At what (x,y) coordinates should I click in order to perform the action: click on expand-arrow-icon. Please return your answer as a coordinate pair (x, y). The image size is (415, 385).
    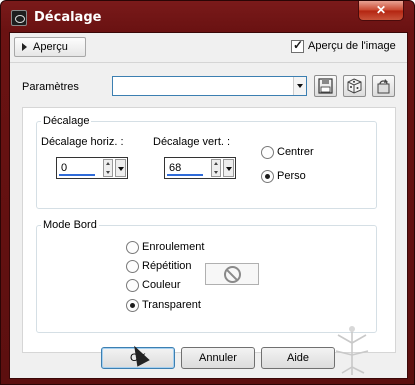
    Looking at the image, I should click on (24, 47).